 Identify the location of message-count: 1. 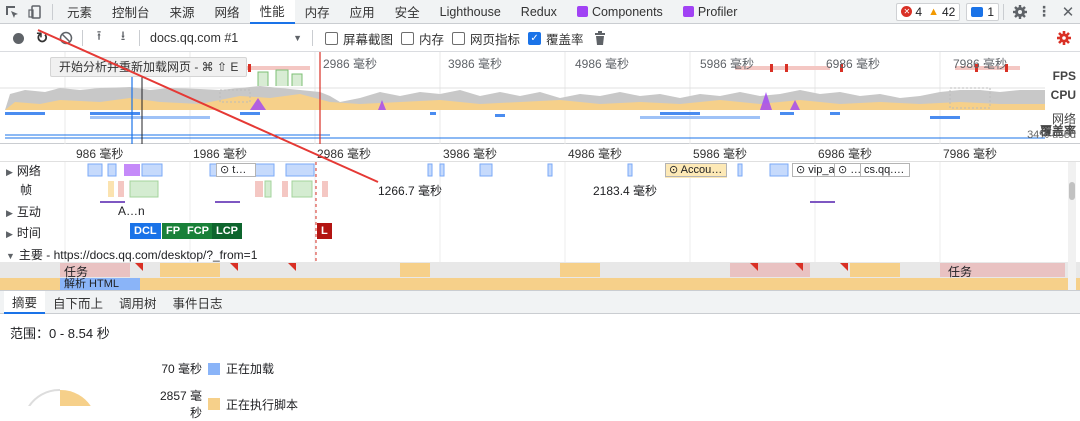
(990, 11).